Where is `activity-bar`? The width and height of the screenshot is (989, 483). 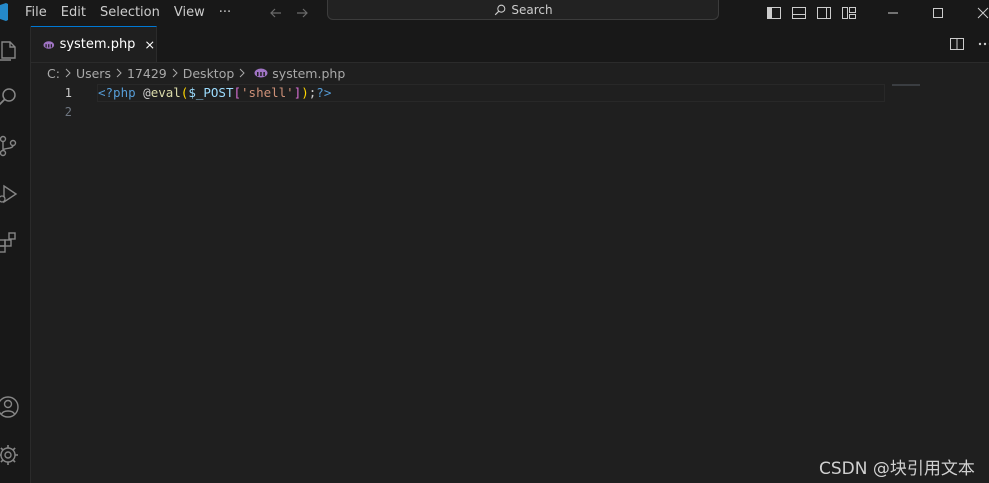 activity-bar is located at coordinates (15, 254).